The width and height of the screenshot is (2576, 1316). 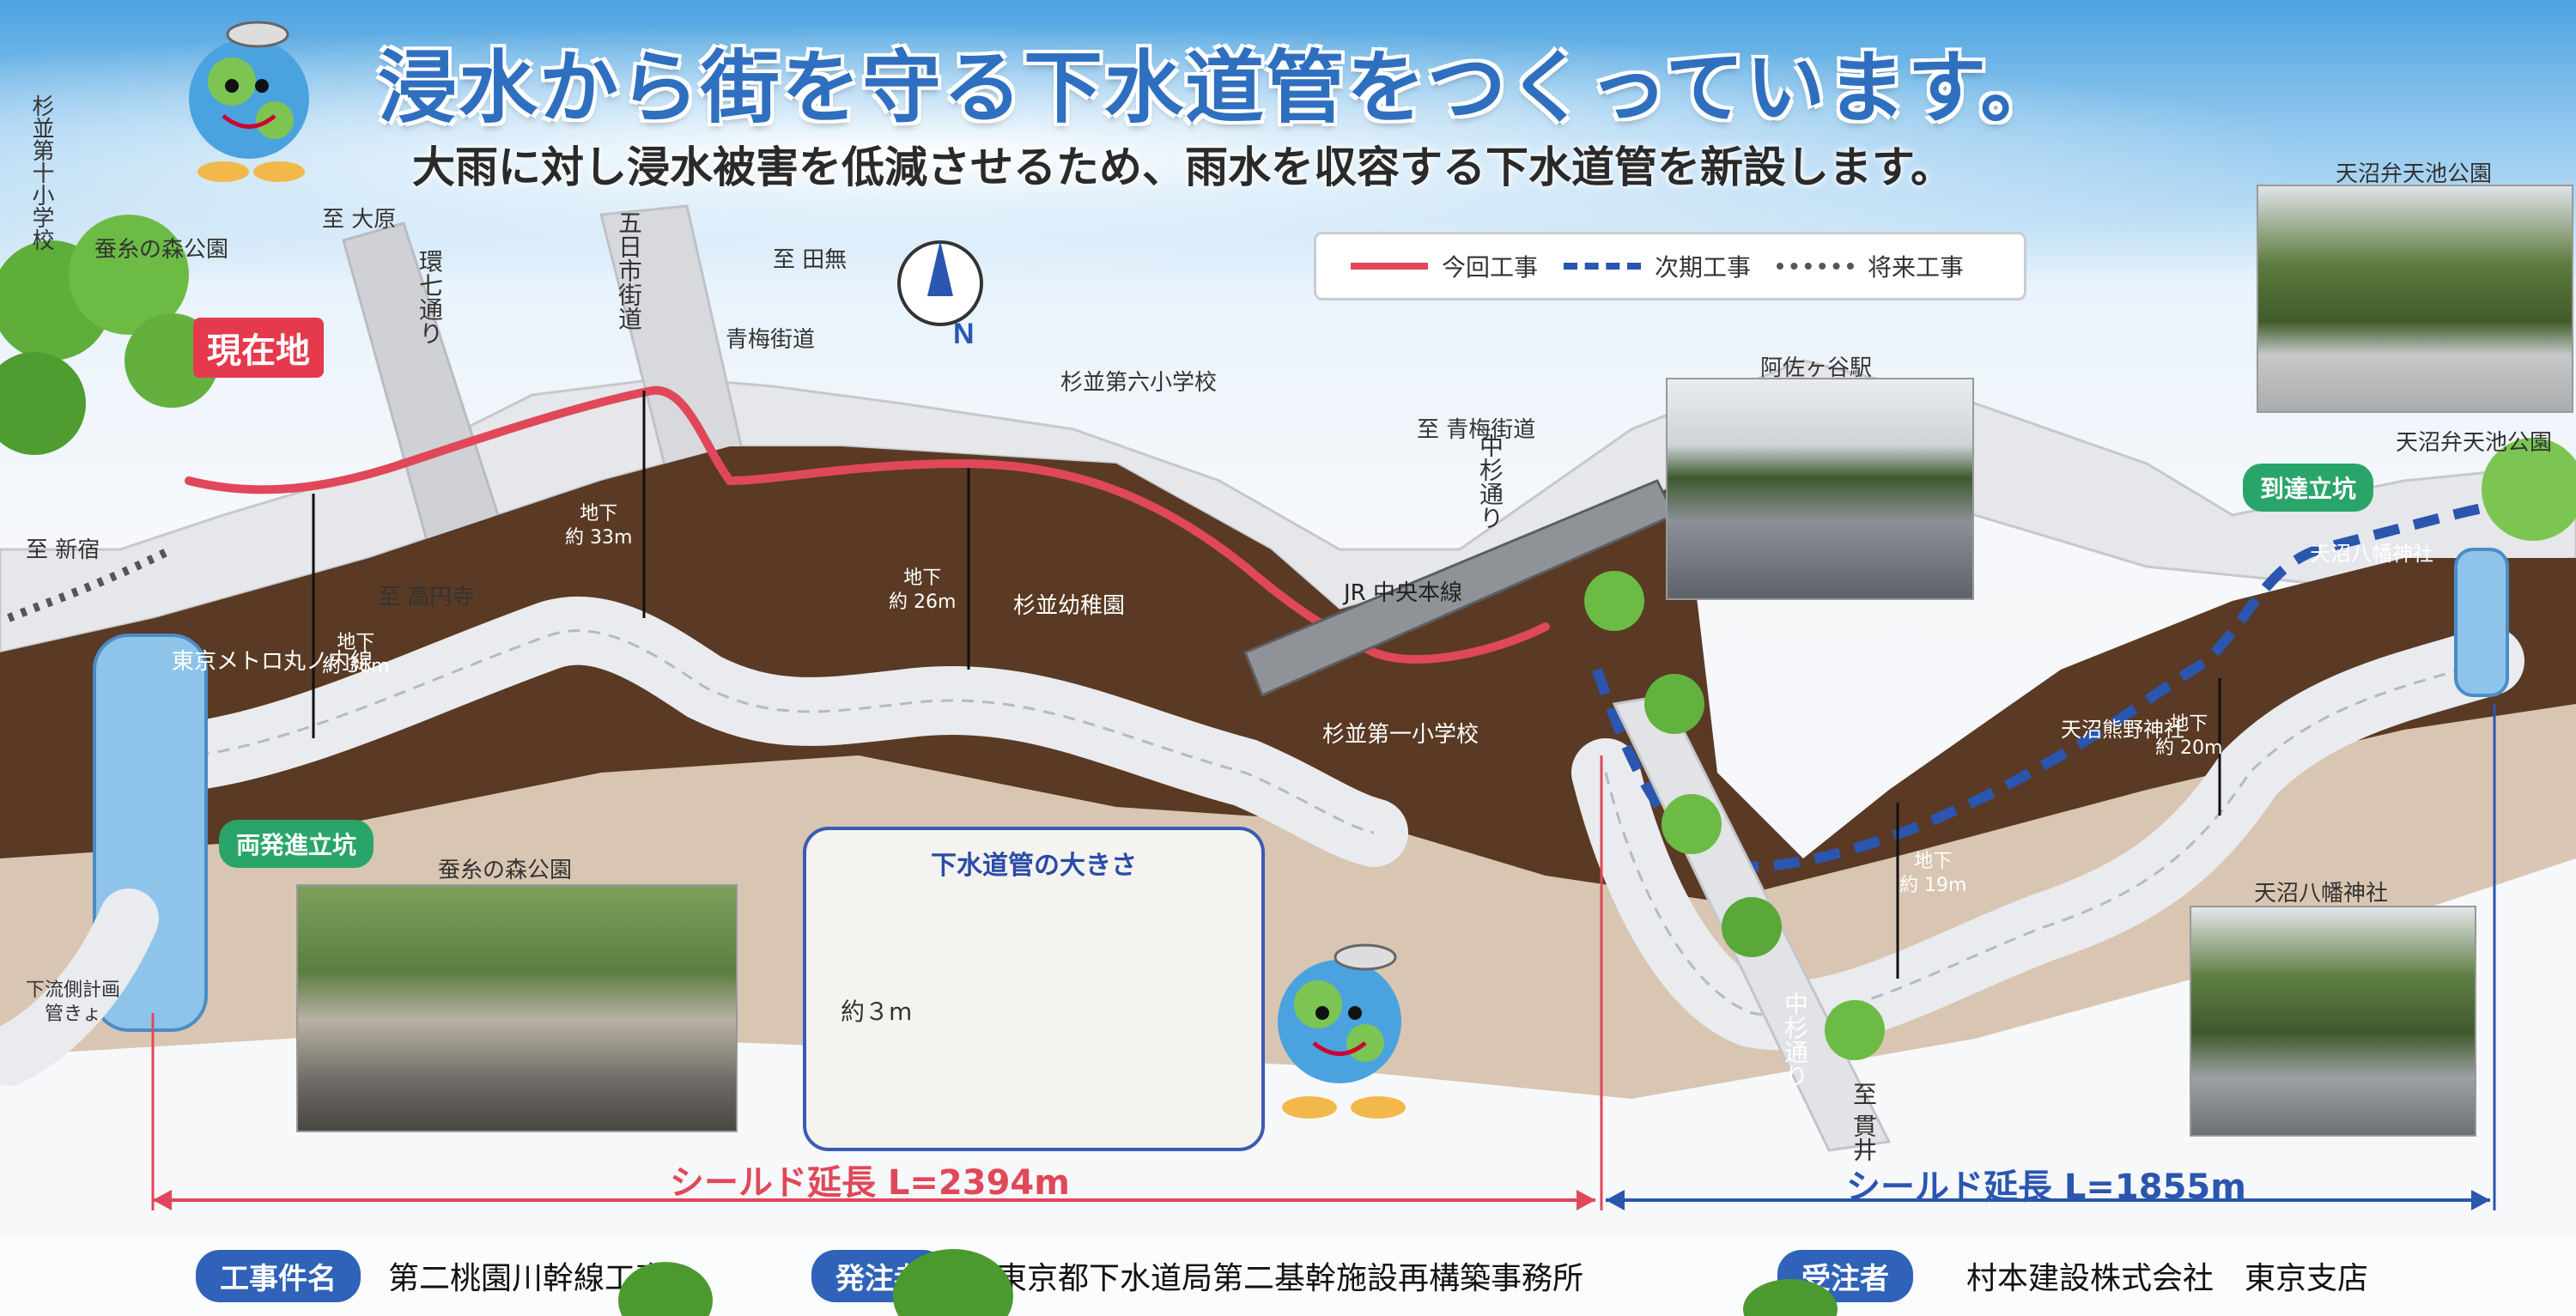 I want to click on label-itsukaichi: 五日市街道, so click(x=629, y=270).